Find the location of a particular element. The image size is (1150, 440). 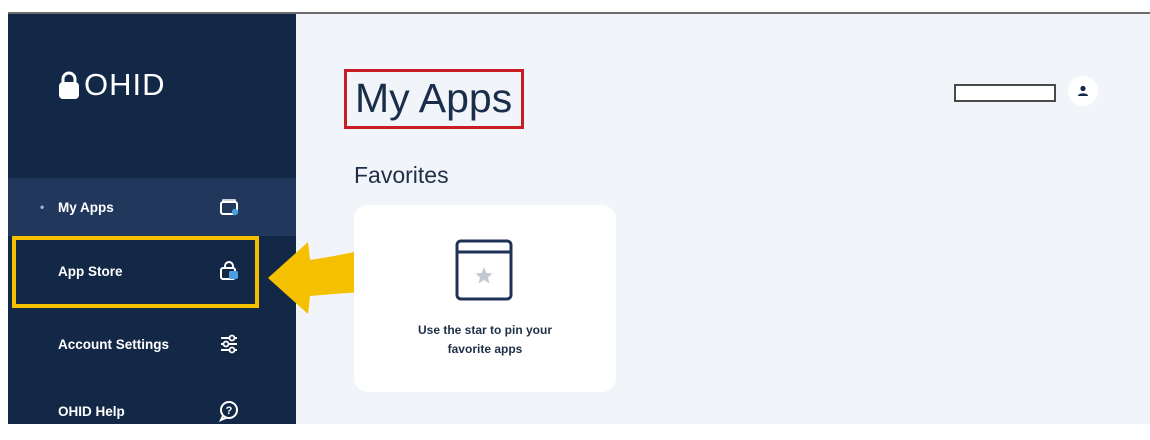

favorites-empty-card: Use the star to pin your favorite apps is located at coordinates (485, 298).